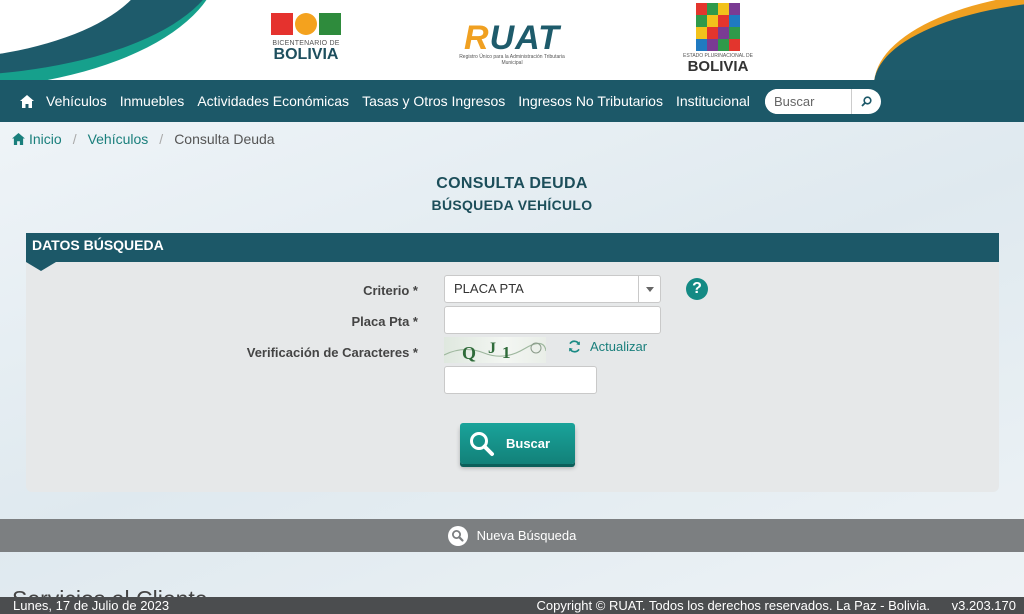 This screenshot has height=614, width=1024. What do you see at coordinates (506, 352) in the screenshot?
I see `svg-text: 1` at bounding box center [506, 352].